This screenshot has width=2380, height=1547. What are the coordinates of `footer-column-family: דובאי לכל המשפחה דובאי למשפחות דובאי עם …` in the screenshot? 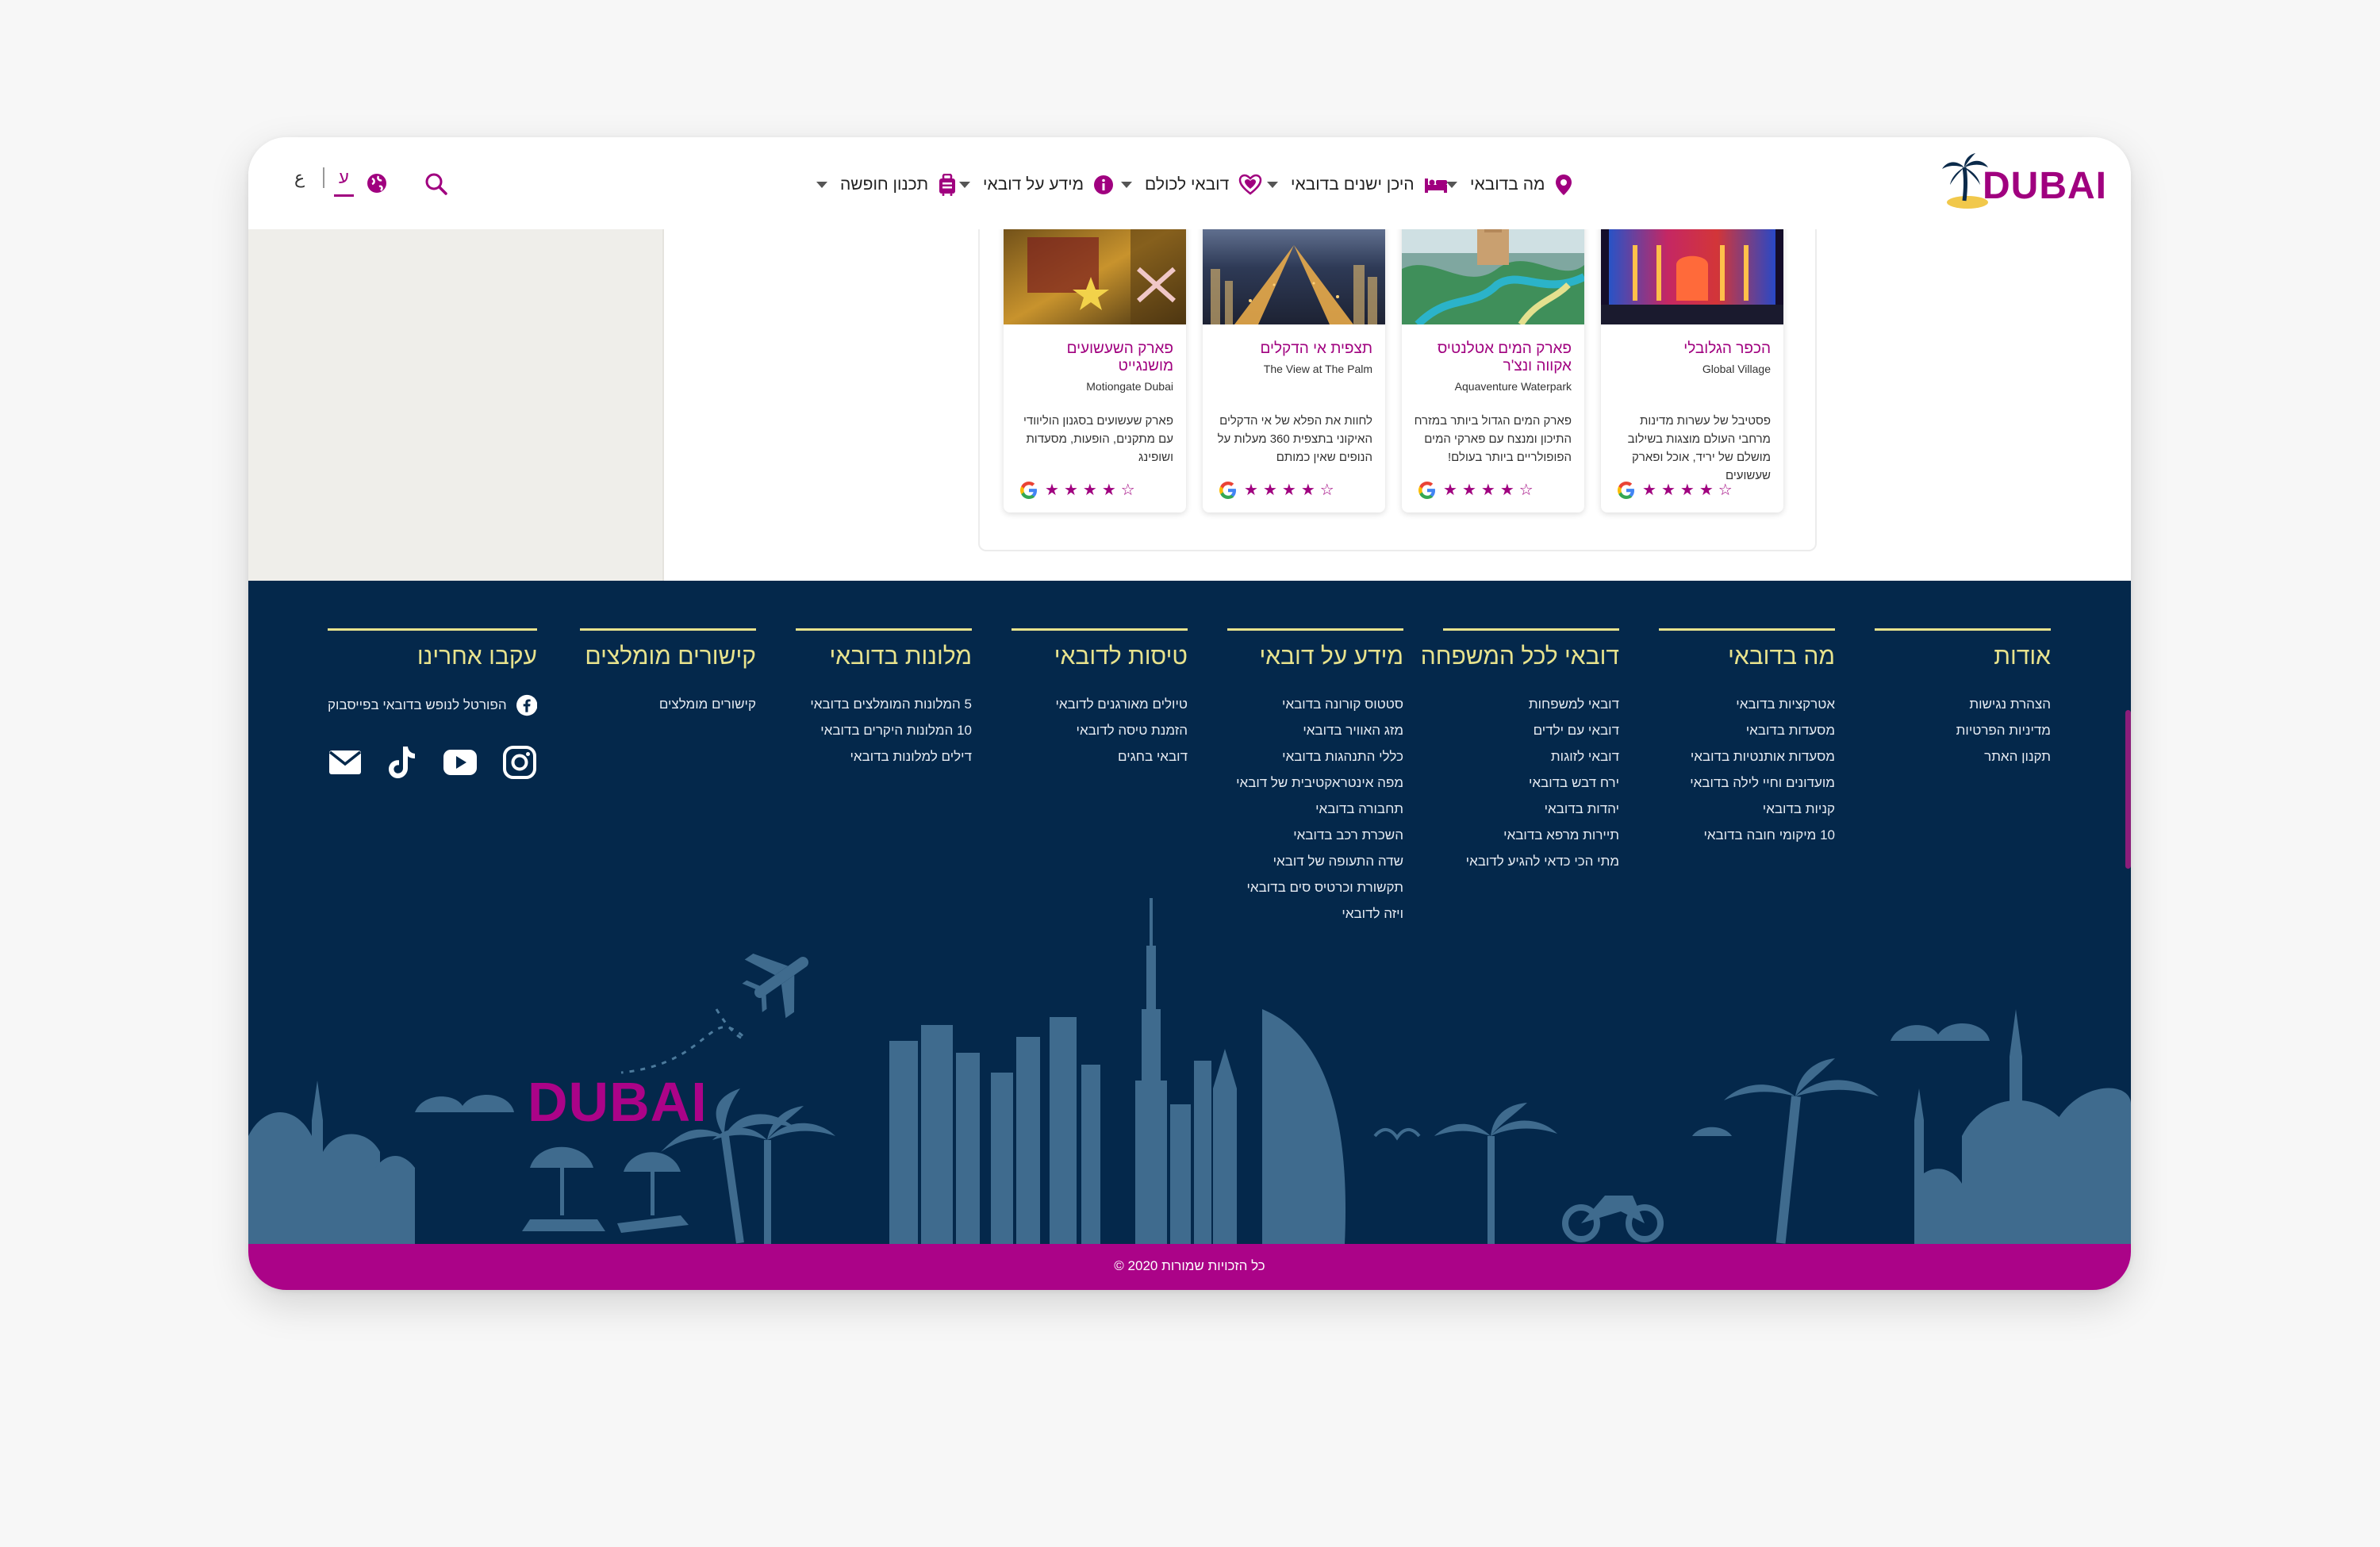 It's located at (1520, 751).